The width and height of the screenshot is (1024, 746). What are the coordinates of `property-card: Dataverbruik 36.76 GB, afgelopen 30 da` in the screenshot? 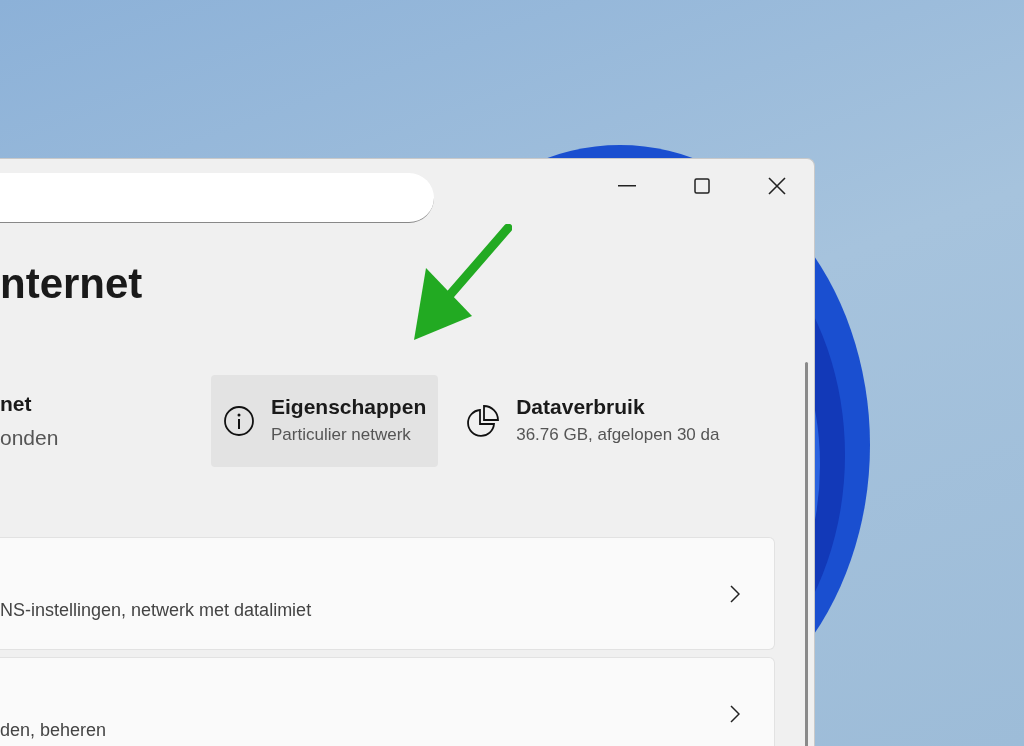 It's located at (593, 421).